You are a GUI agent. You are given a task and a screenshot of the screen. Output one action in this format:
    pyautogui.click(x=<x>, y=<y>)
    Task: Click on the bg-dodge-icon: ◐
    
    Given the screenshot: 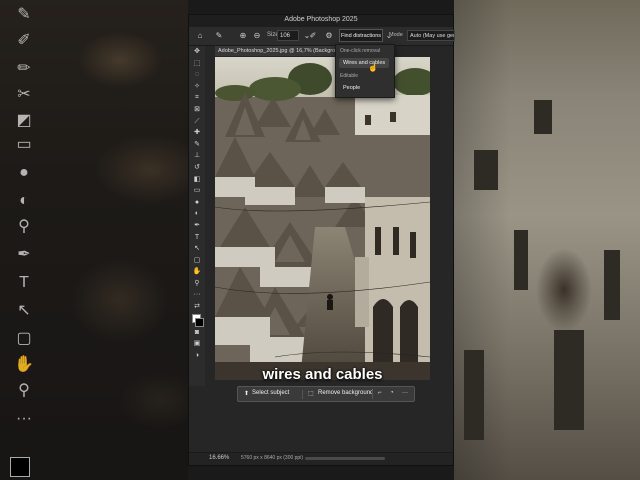 What is the action you would take?
    pyautogui.click(x=24, y=200)
    